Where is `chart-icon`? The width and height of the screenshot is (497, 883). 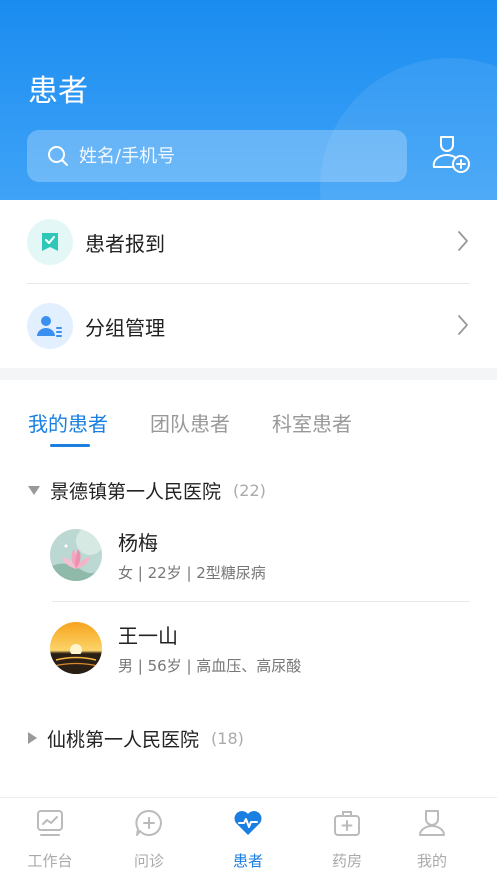
chart-icon is located at coordinates (50, 823).